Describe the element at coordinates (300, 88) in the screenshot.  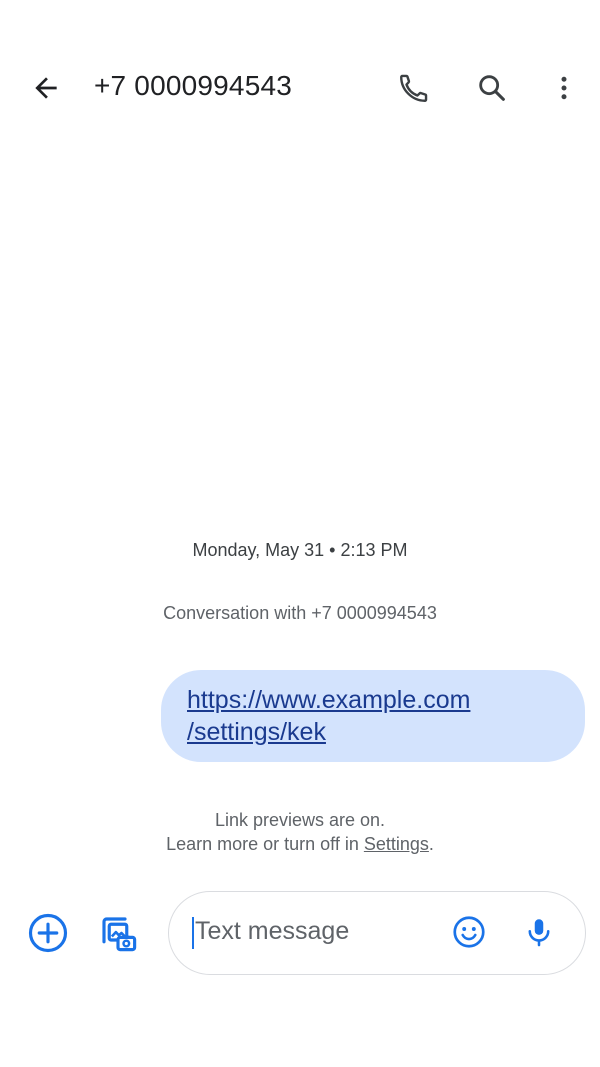
I see `top-app-bar: +7 0000994543` at that location.